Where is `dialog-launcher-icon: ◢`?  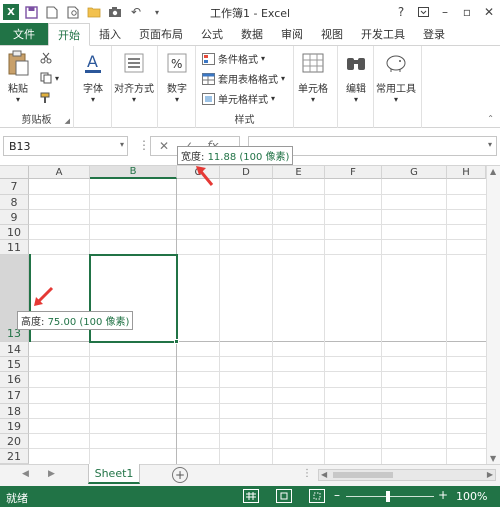
dialog-launcher-icon: ◢ is located at coordinates (67, 121).